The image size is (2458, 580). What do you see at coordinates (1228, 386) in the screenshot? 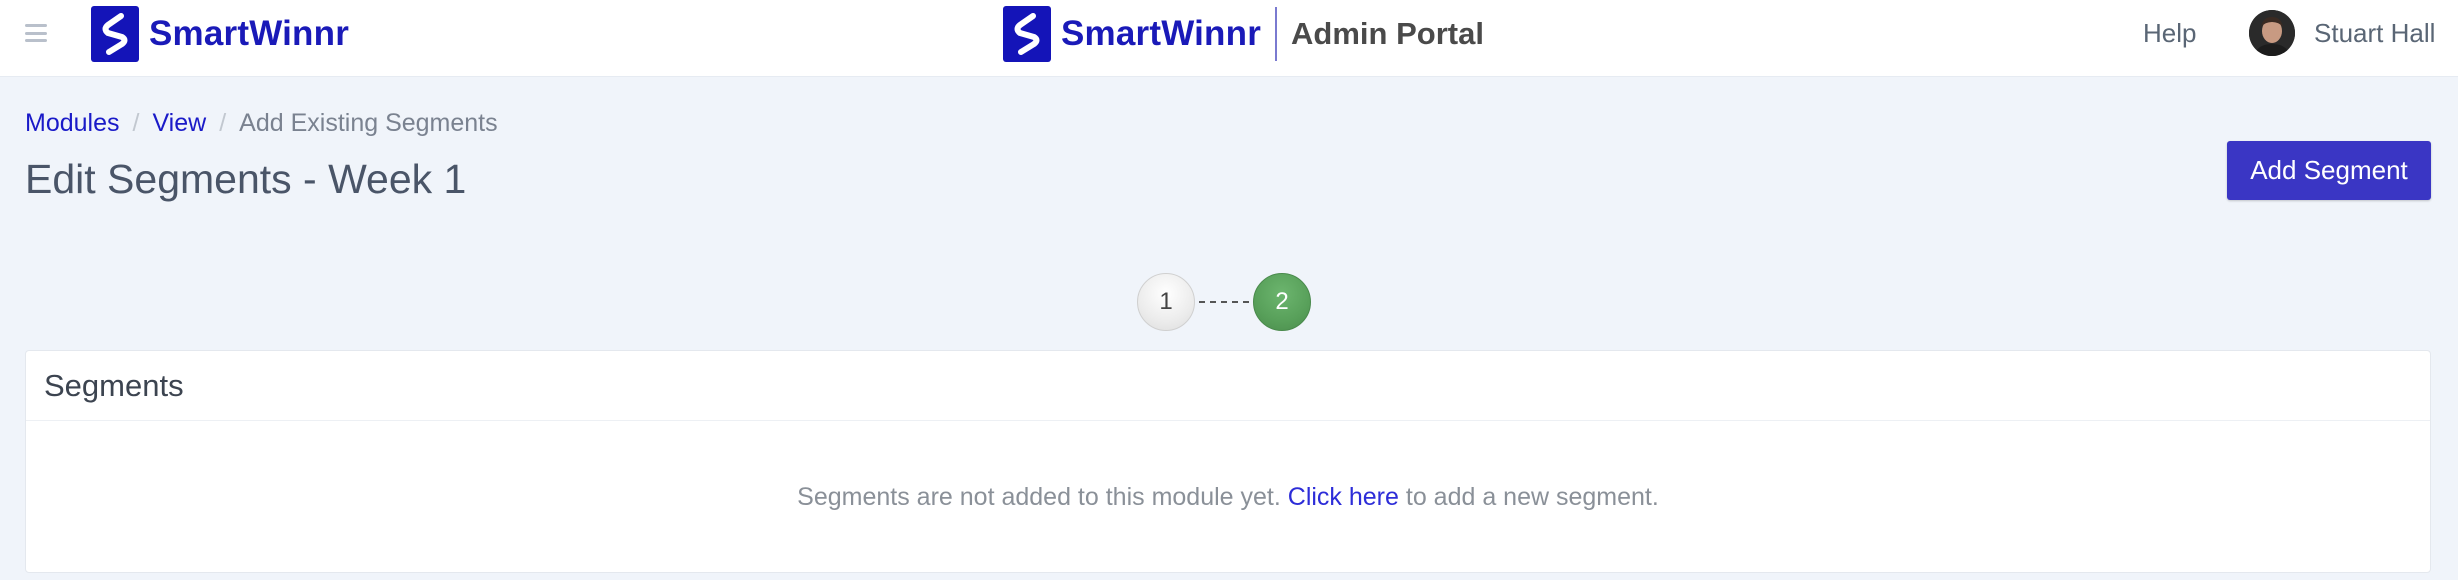
I see `segments-card-title: Segments` at bounding box center [1228, 386].